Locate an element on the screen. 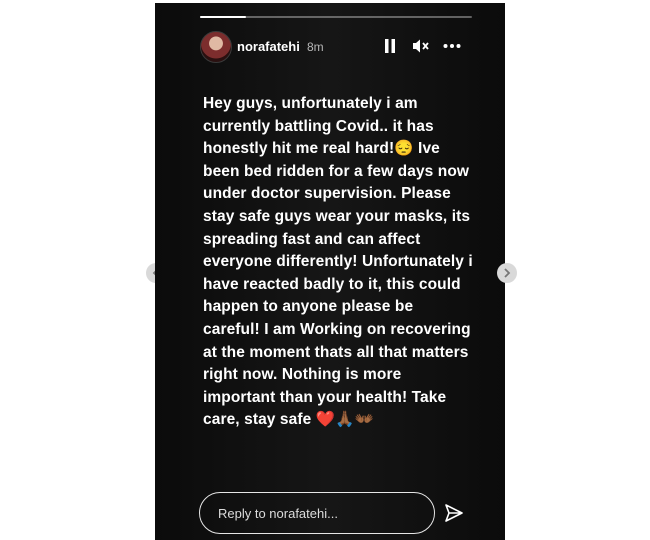  heart-pray-hands-emoji: ❤️🙏🏾👐🏾 is located at coordinates (344, 420).